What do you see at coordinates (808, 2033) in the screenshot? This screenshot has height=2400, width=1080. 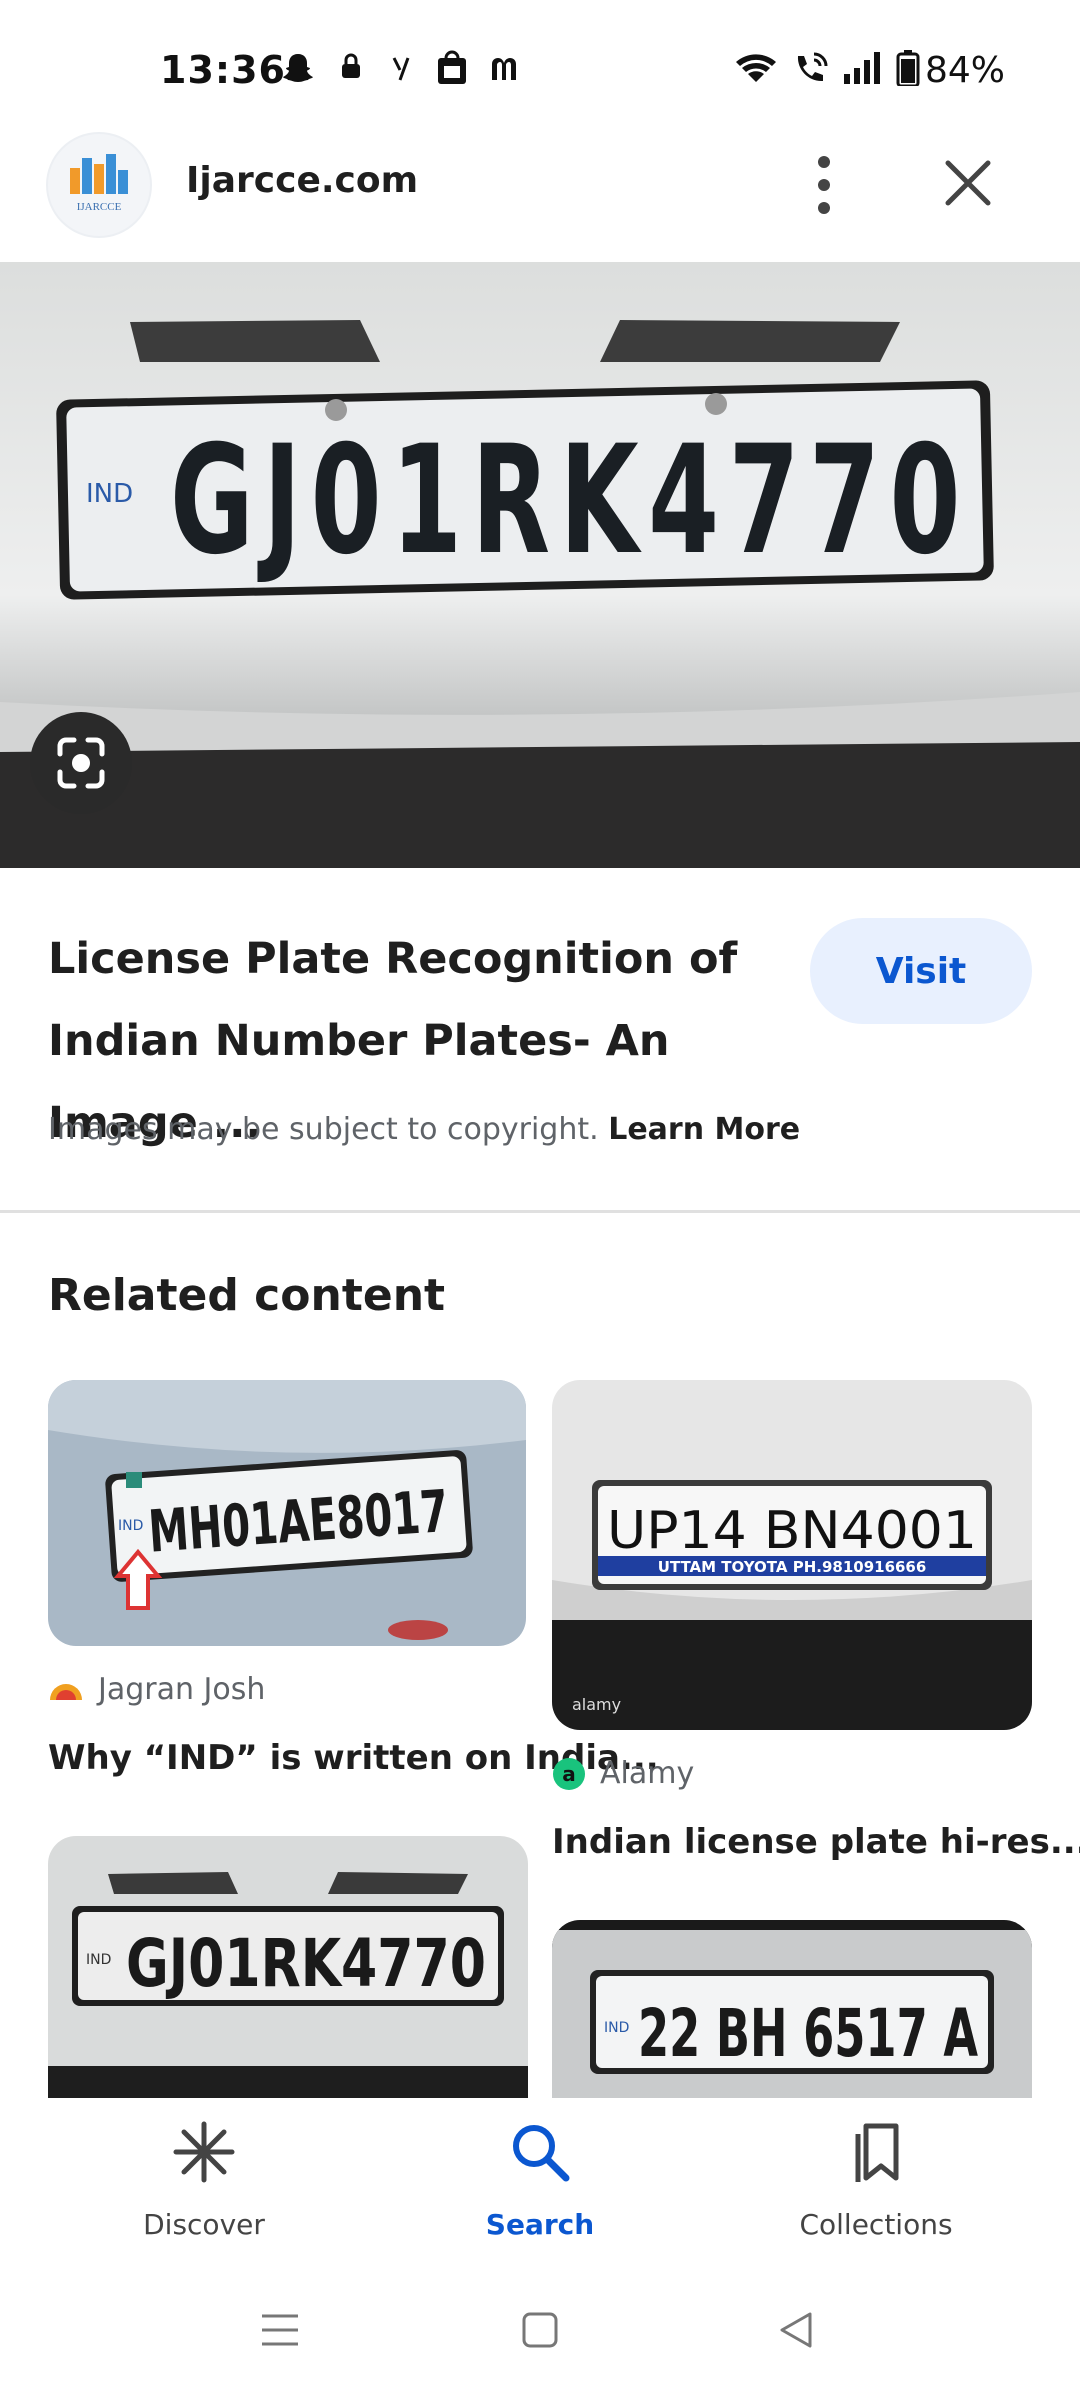 I see `card4-plate-text: 22 BH 6517 A` at bounding box center [808, 2033].